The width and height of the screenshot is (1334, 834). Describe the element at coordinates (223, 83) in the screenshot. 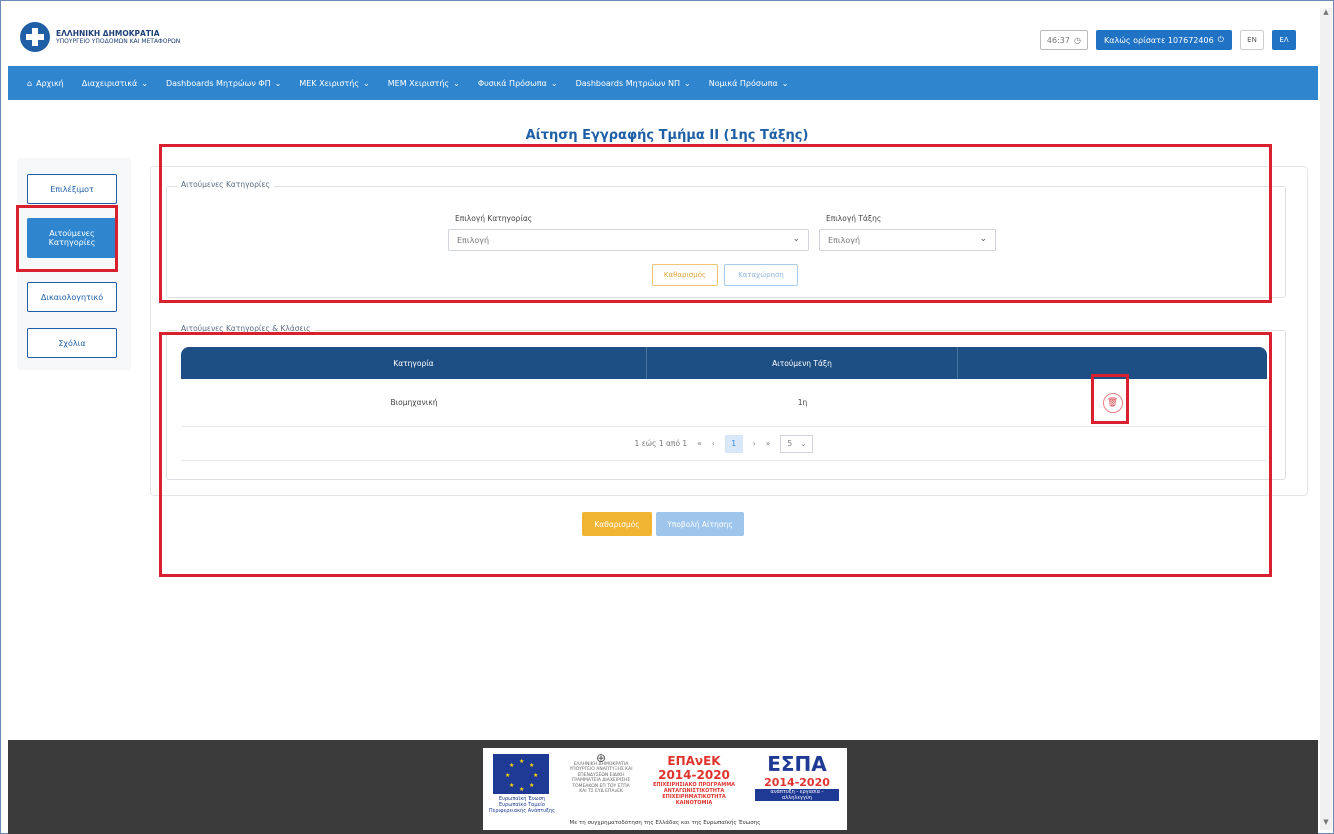

I see `nav-dashboards-fp: Dashboards Μητρώων ΦΠ ⌄` at that location.